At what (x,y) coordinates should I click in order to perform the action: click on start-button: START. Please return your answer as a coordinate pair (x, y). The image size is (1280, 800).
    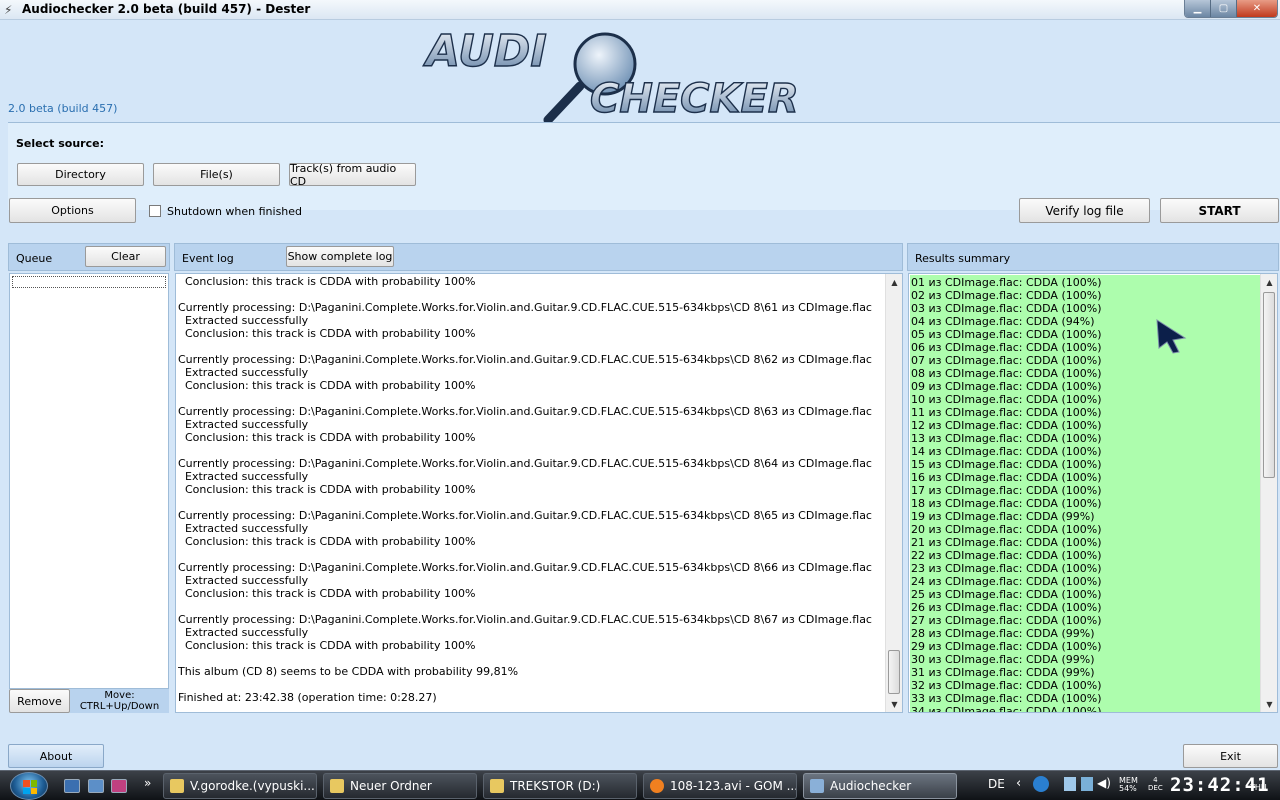
    Looking at the image, I should click on (1219, 210).